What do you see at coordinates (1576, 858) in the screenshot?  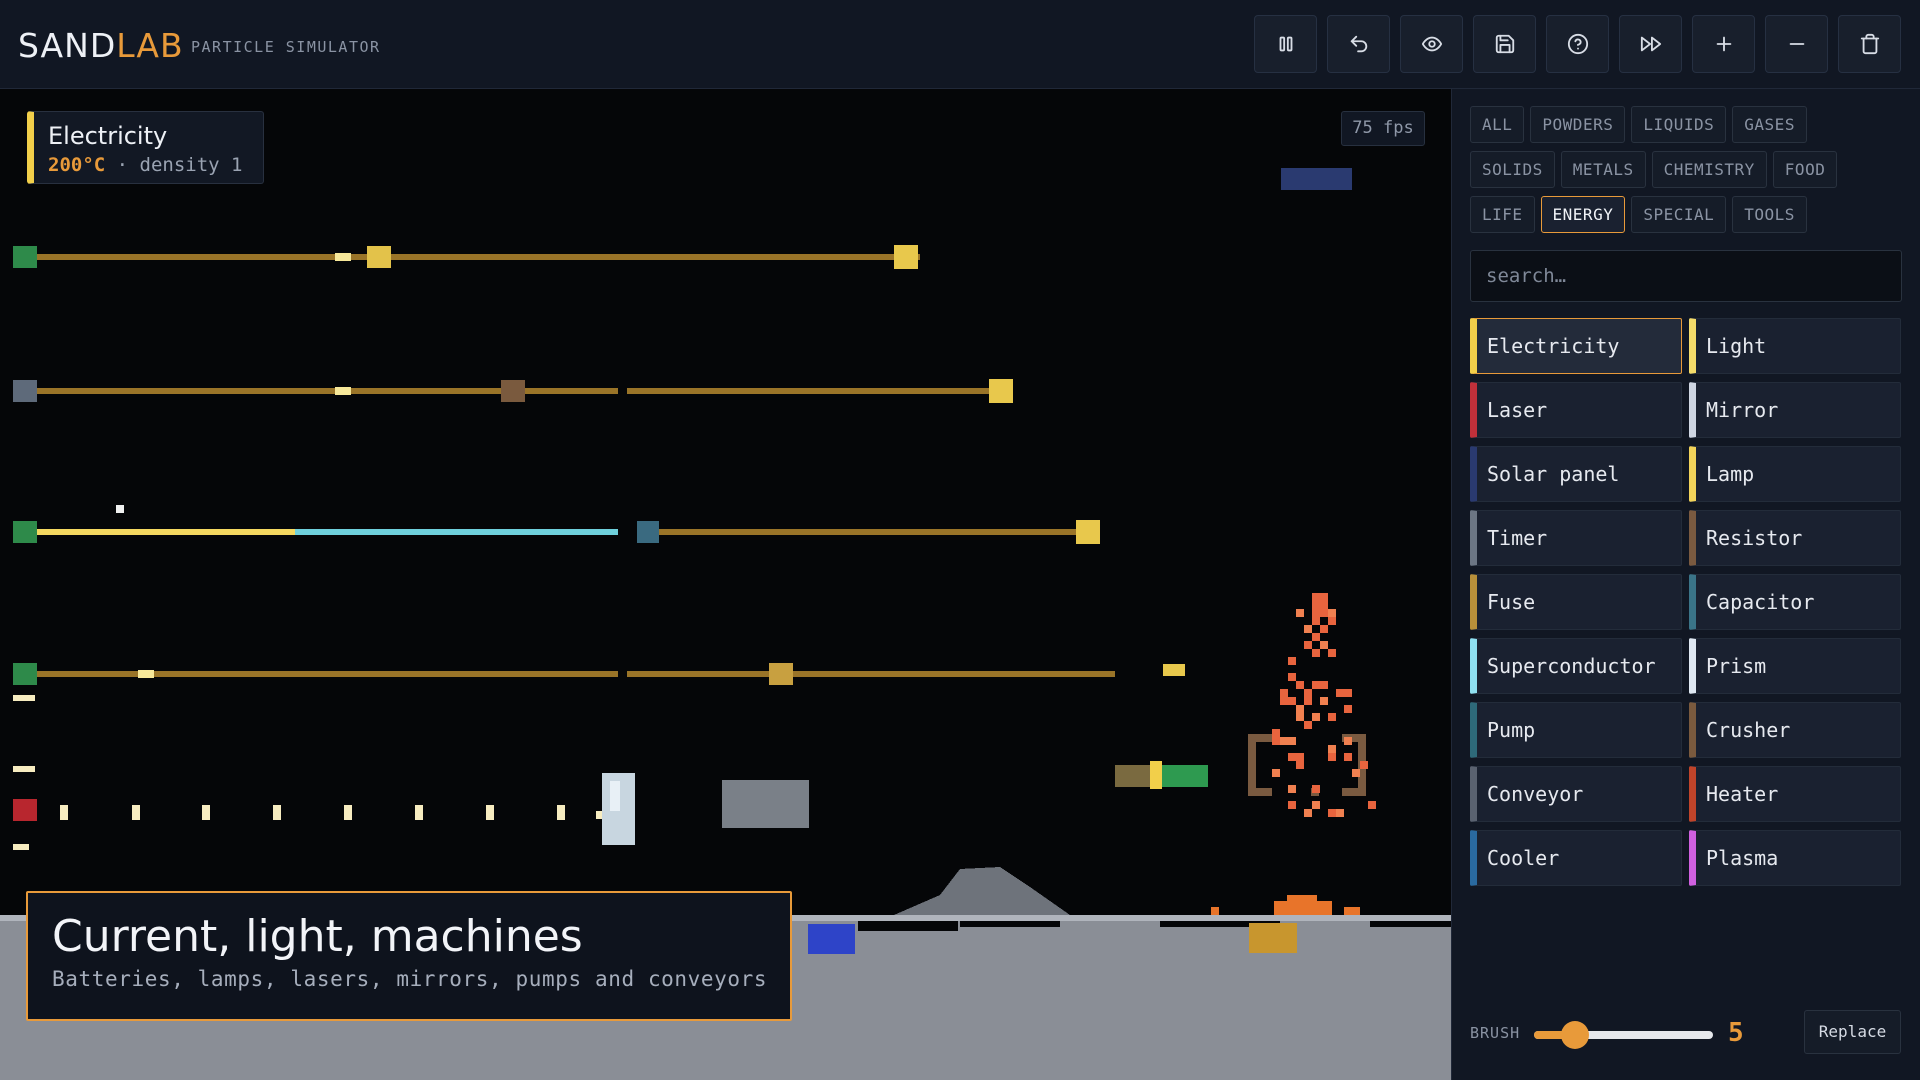 I see `element-button: Cooler` at bounding box center [1576, 858].